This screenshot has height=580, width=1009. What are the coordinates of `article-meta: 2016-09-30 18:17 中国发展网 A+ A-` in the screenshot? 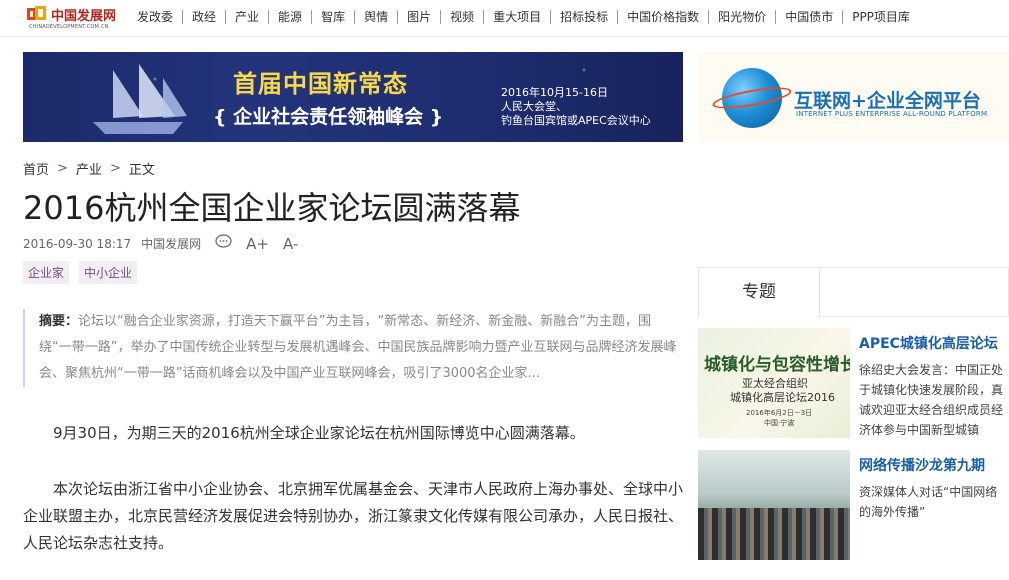 It's located at (160, 243).